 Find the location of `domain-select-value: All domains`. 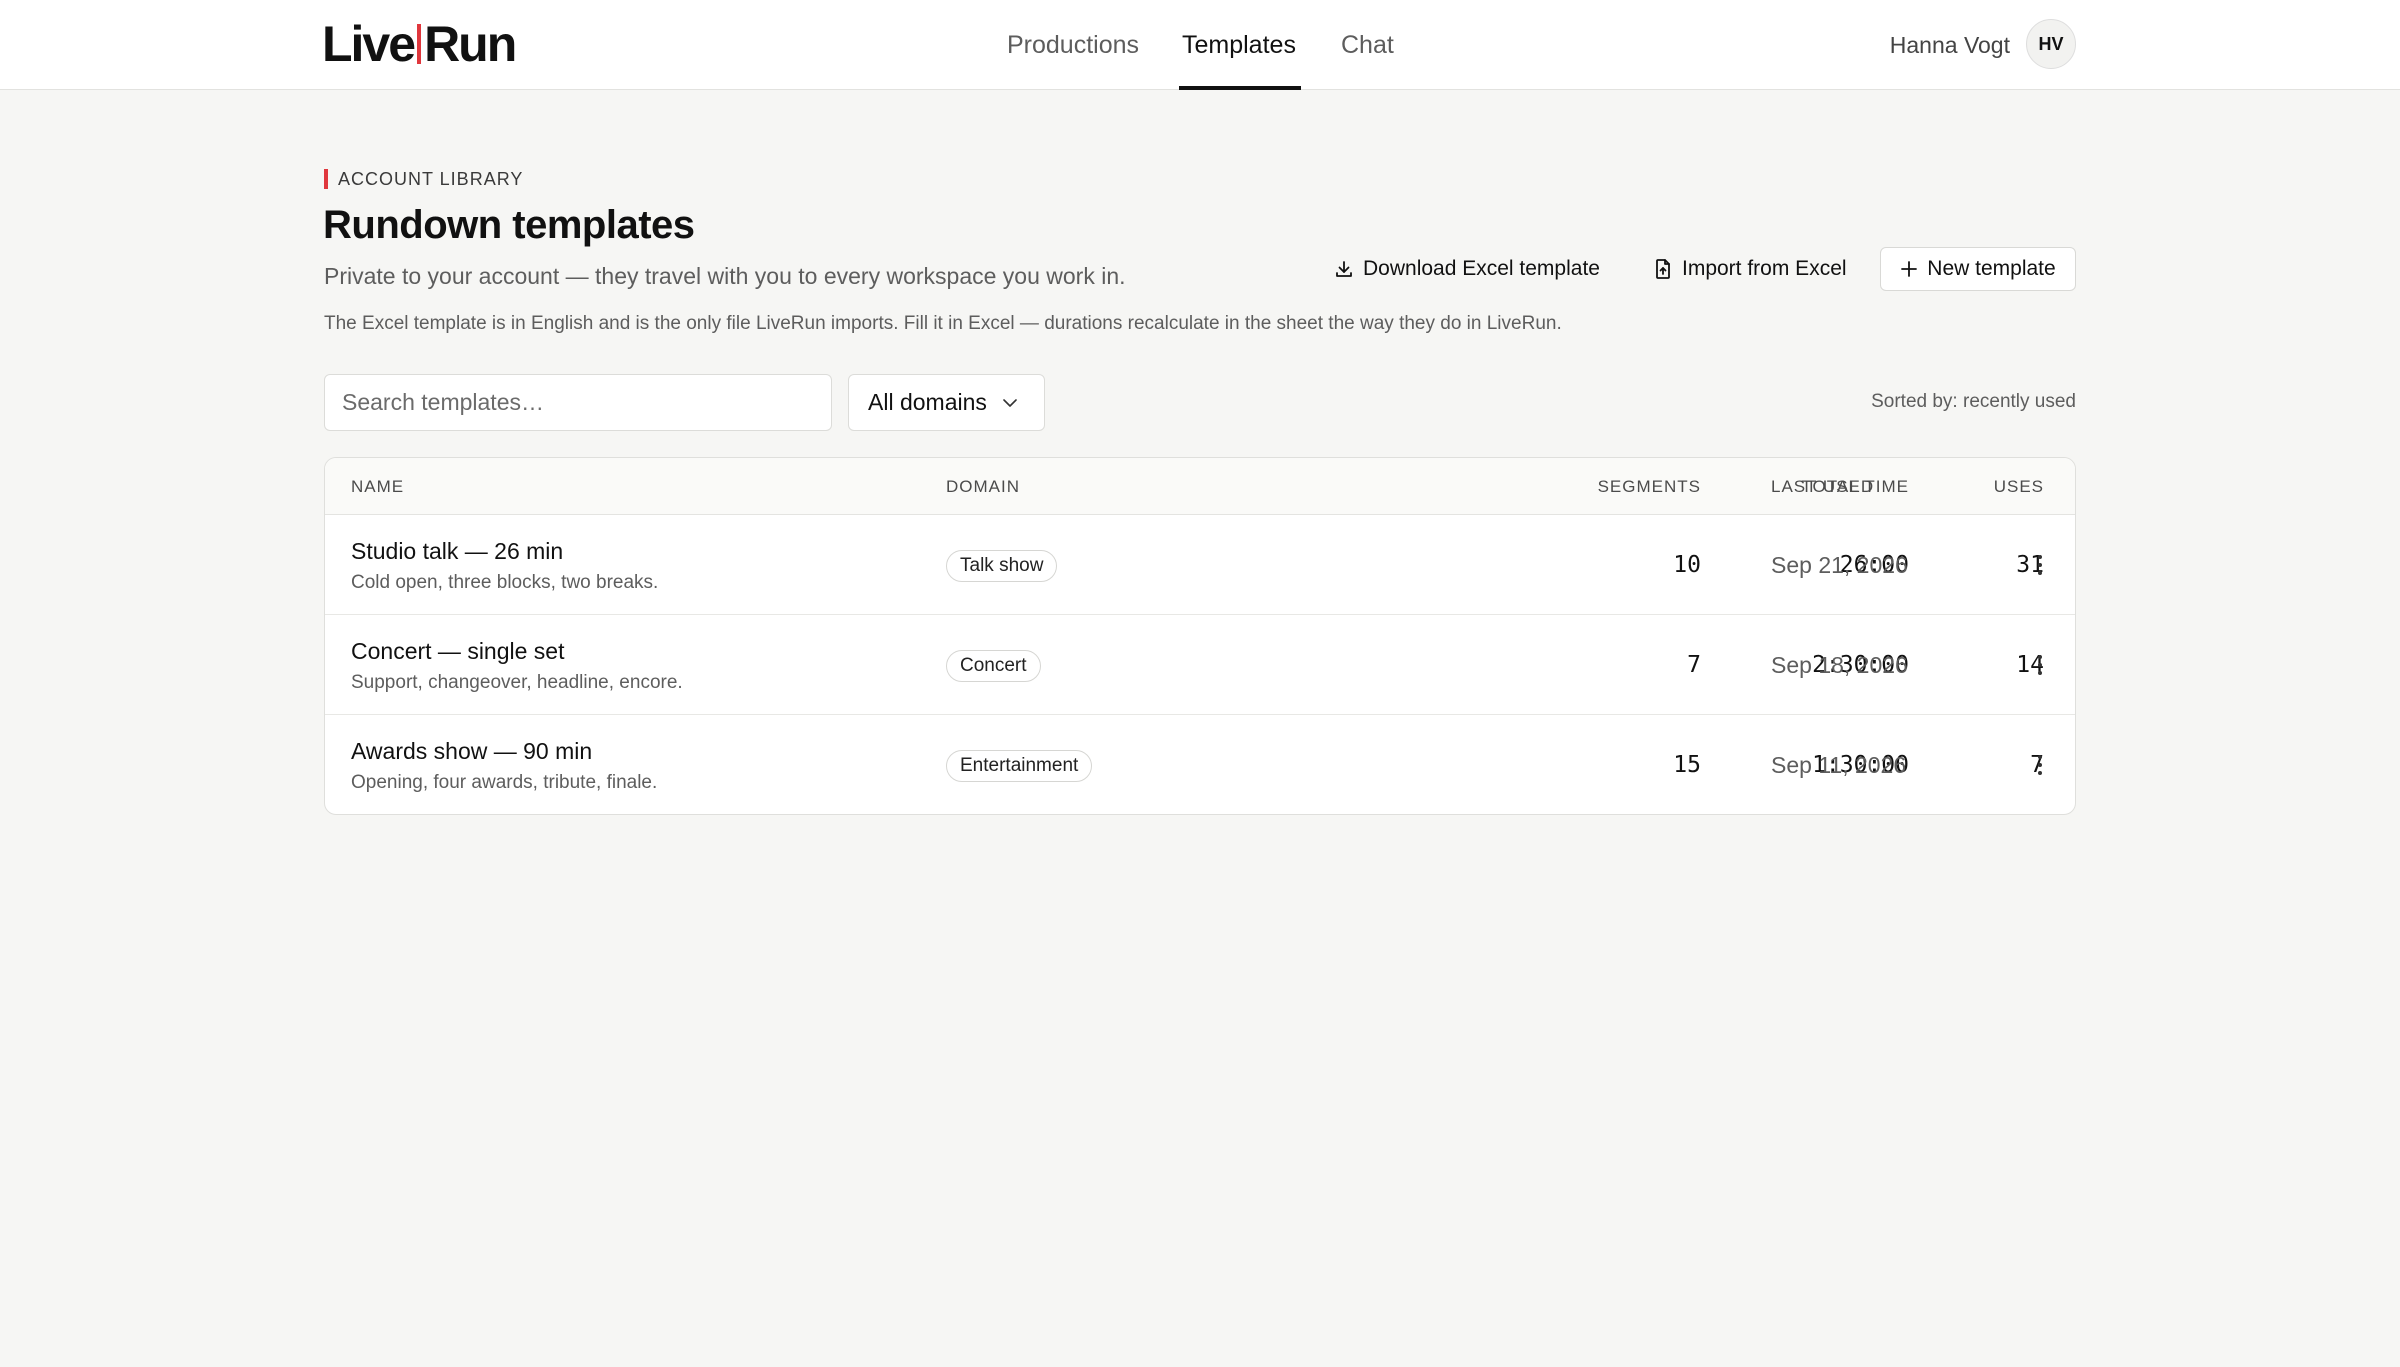

domain-select-value: All domains is located at coordinates (927, 402).